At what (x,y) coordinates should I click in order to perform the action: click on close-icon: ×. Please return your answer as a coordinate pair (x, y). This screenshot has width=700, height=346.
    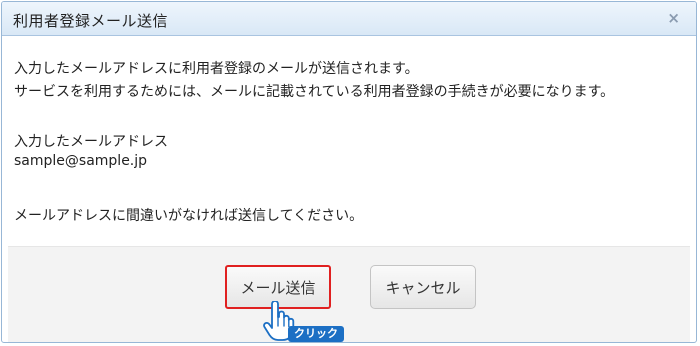
    Looking at the image, I should click on (673, 18).